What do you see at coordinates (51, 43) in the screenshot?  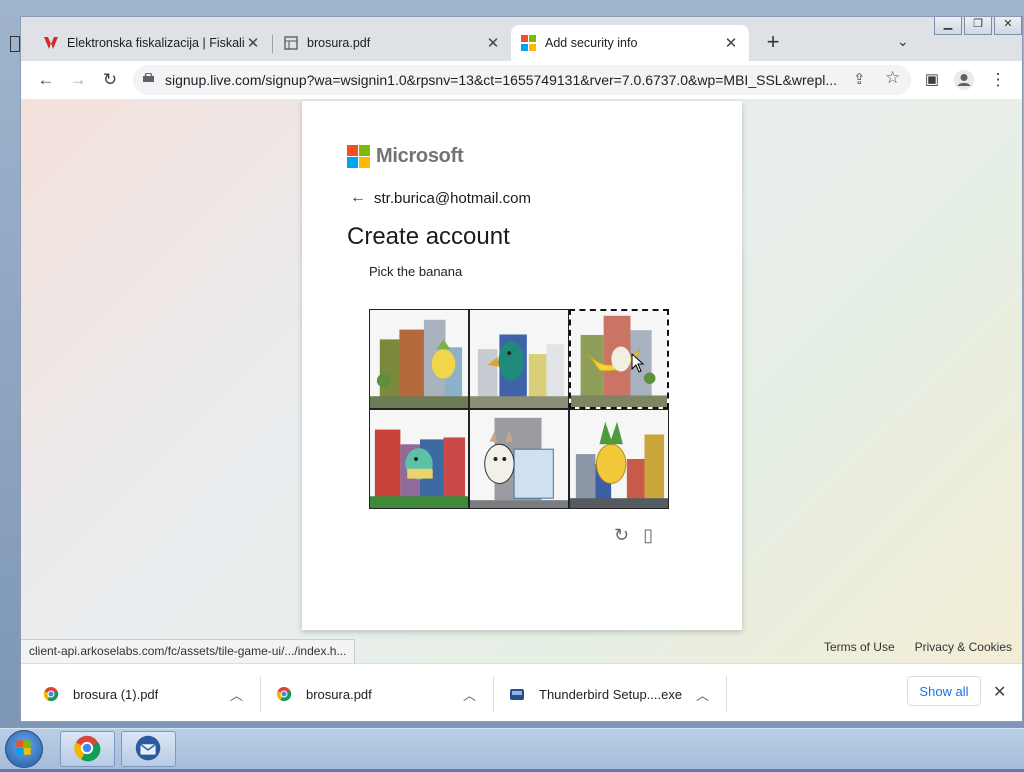 I see `fiskalizacija-logo-icon` at bounding box center [51, 43].